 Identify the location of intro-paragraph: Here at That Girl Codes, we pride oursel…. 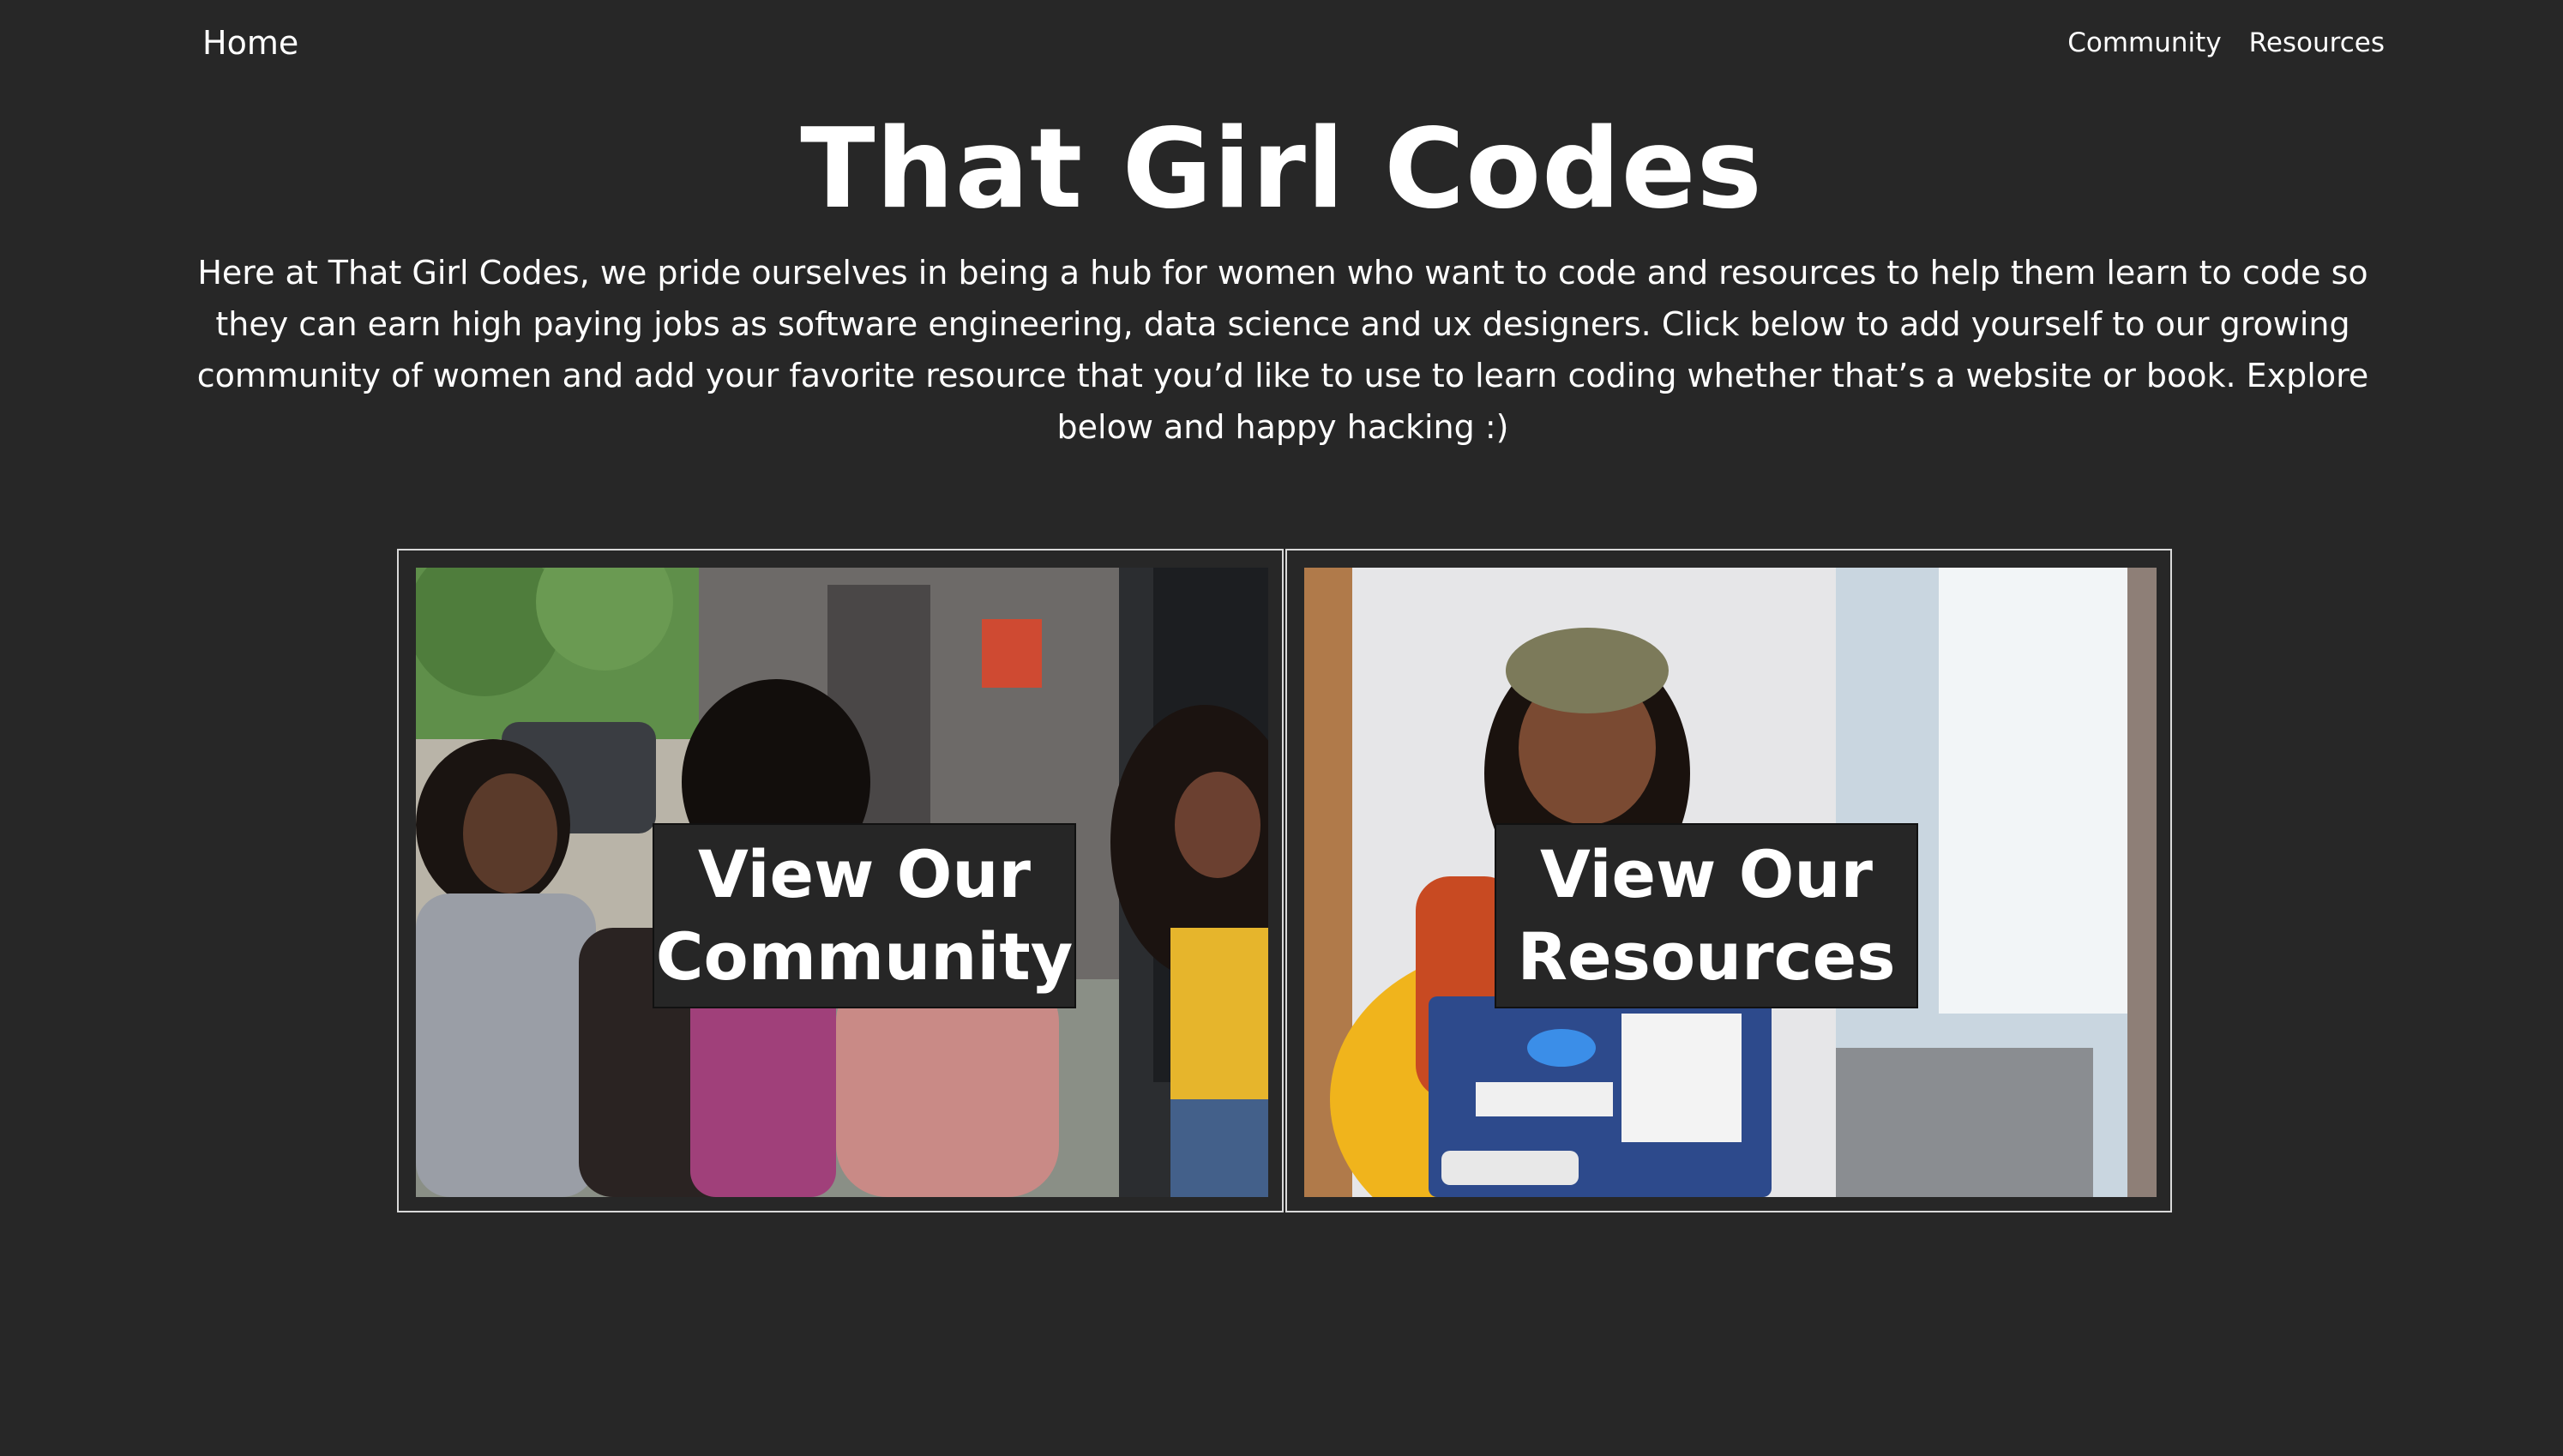
(1282, 350).